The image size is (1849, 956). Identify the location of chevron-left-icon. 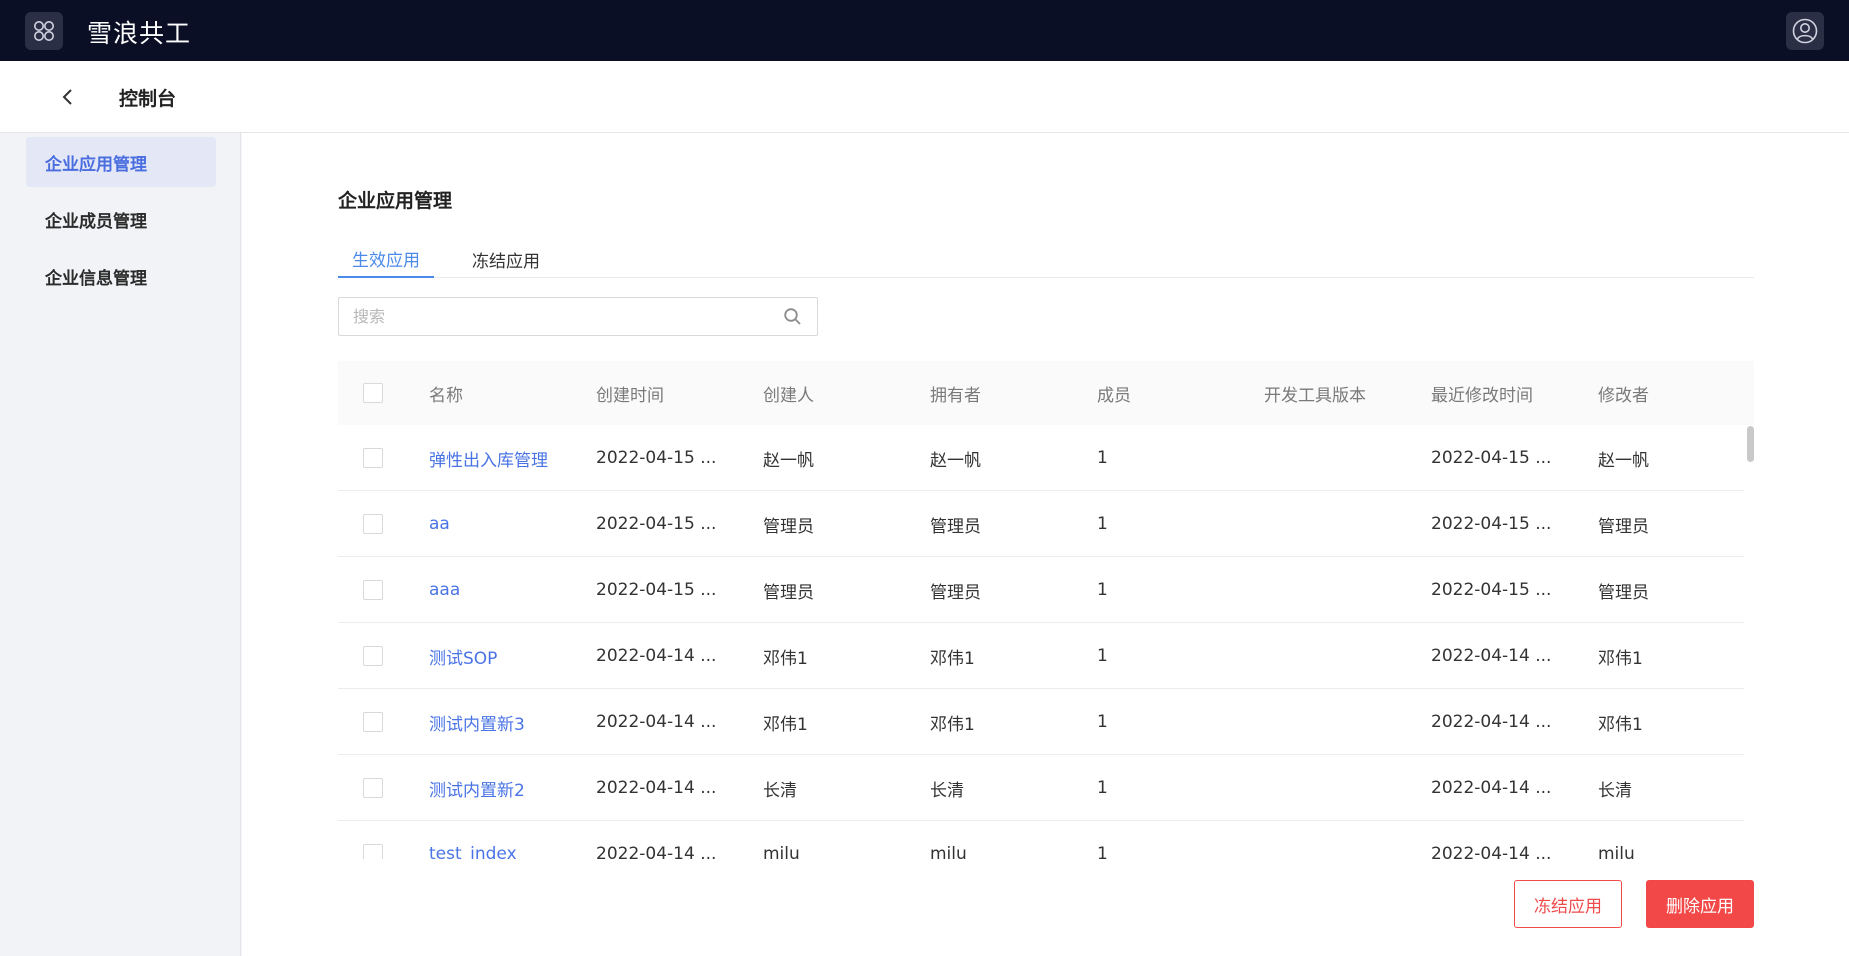
(67, 97).